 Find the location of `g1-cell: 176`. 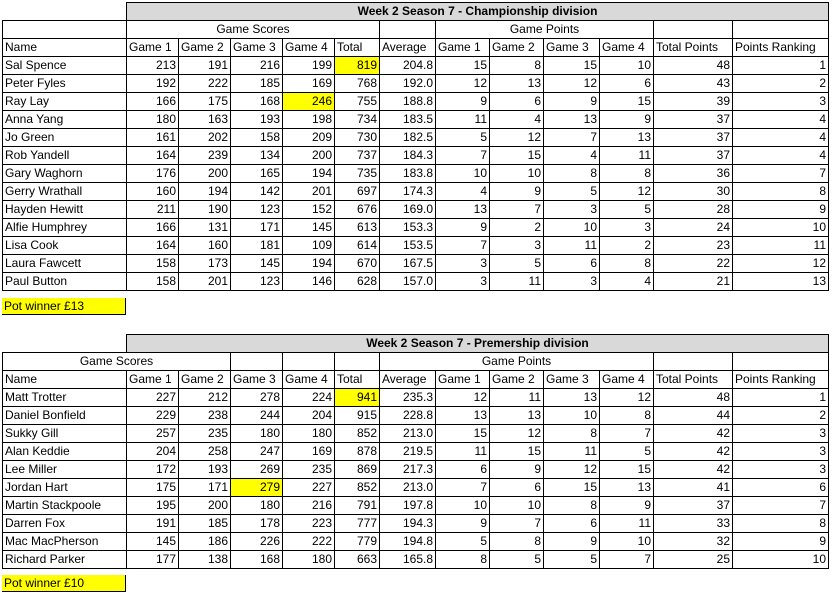

g1-cell: 176 is located at coordinates (152, 173).